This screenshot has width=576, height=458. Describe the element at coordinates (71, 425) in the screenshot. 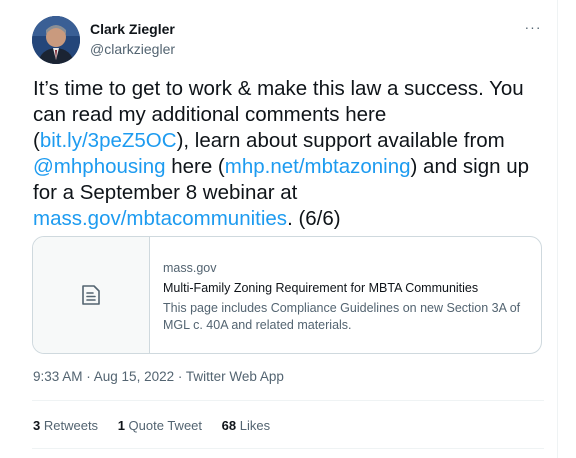

I see `retweets-label: Retweets` at that location.